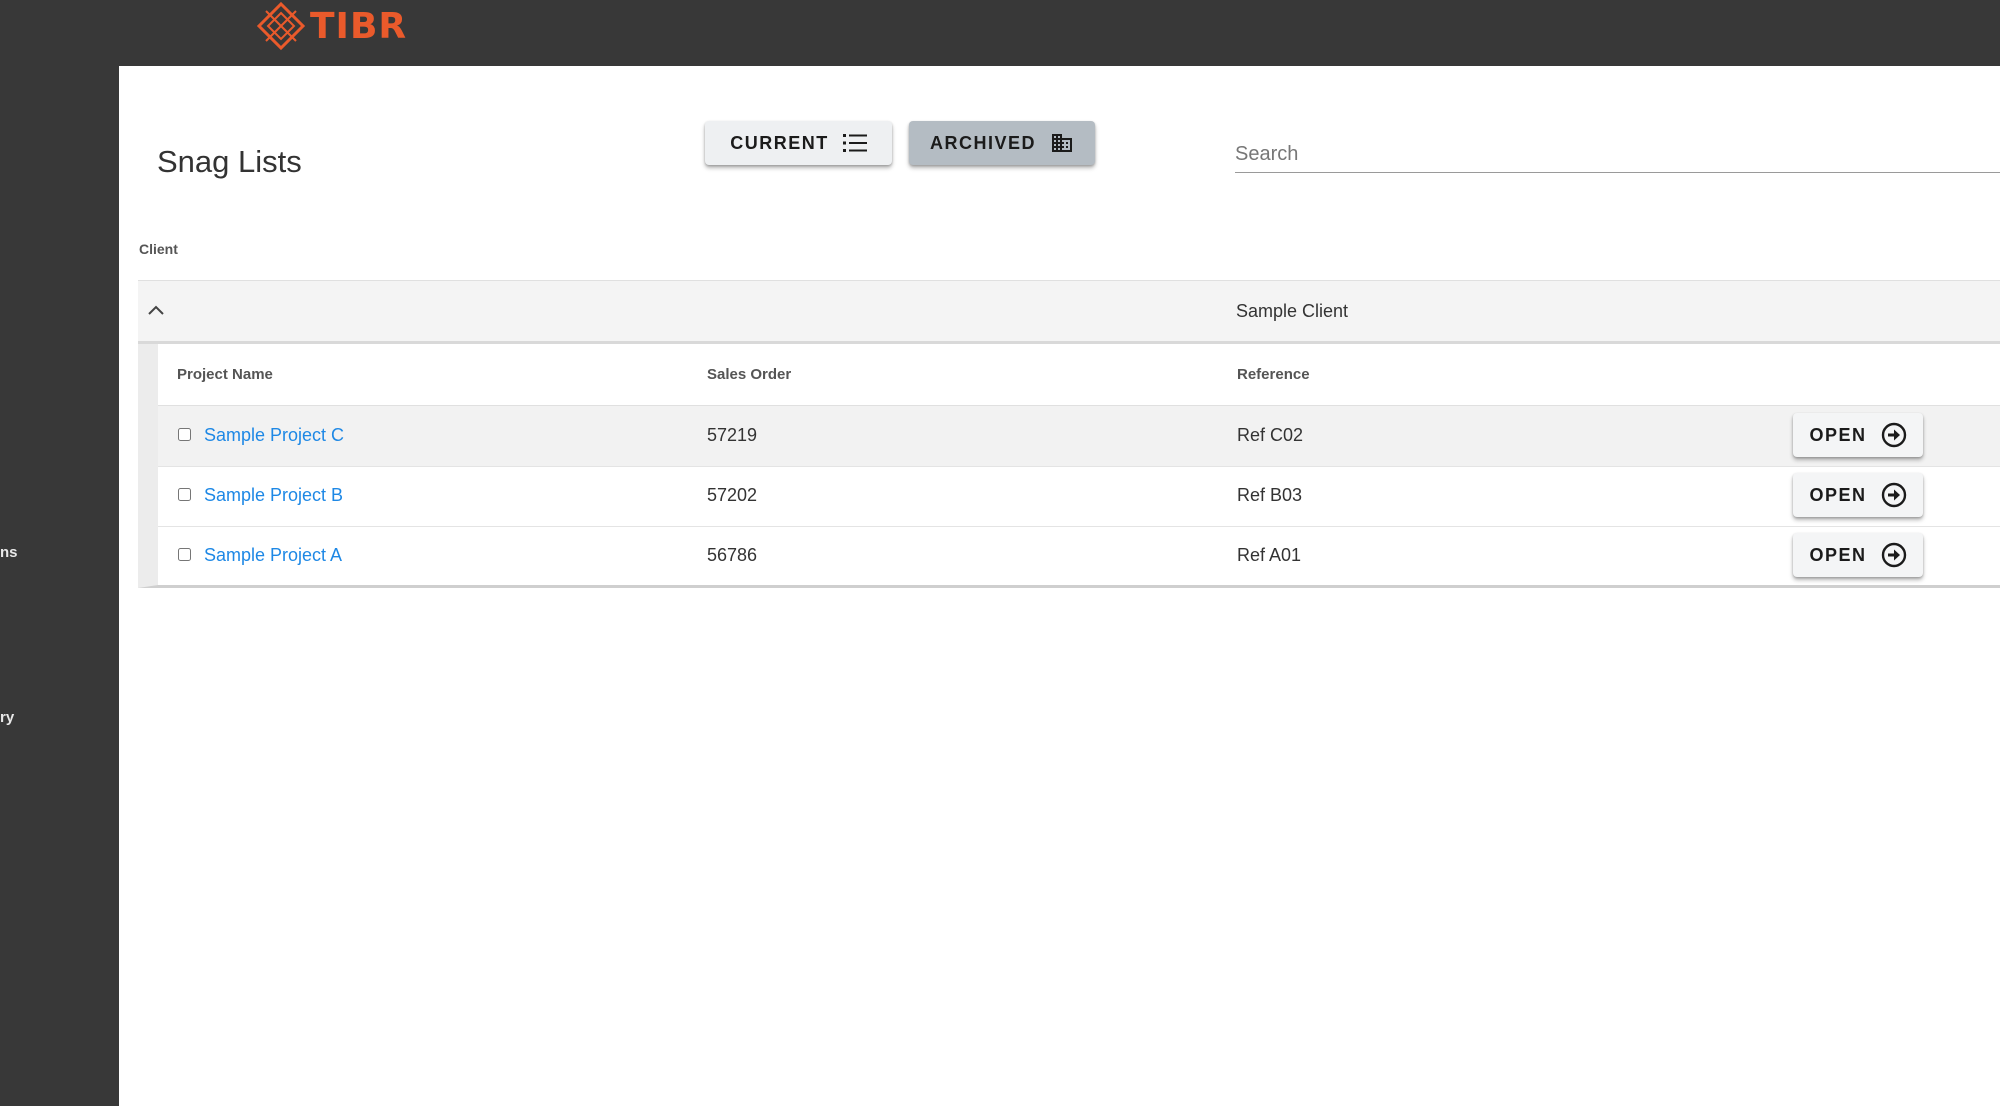 This screenshot has height=1106, width=2000. I want to click on reference-cell: Ref B03, so click(1270, 495).